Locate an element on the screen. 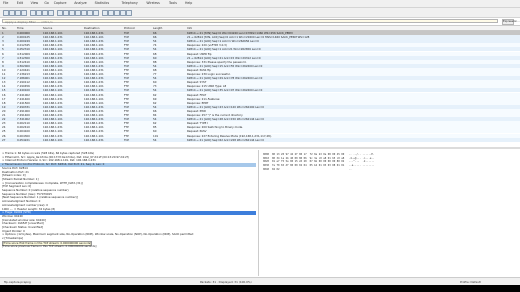 The width and height of the screenshot is (520, 292). profile-label: Profile: Default is located at coordinates (470, 282).